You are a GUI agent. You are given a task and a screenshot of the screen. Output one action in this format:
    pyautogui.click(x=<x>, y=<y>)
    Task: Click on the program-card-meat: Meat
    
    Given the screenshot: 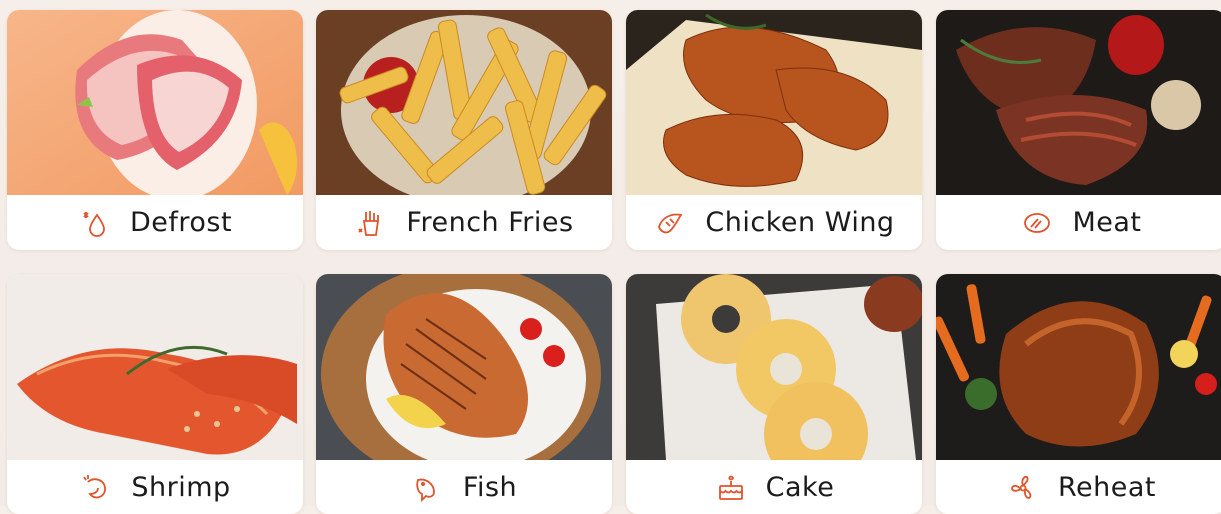 What is the action you would take?
    pyautogui.click(x=1078, y=130)
    